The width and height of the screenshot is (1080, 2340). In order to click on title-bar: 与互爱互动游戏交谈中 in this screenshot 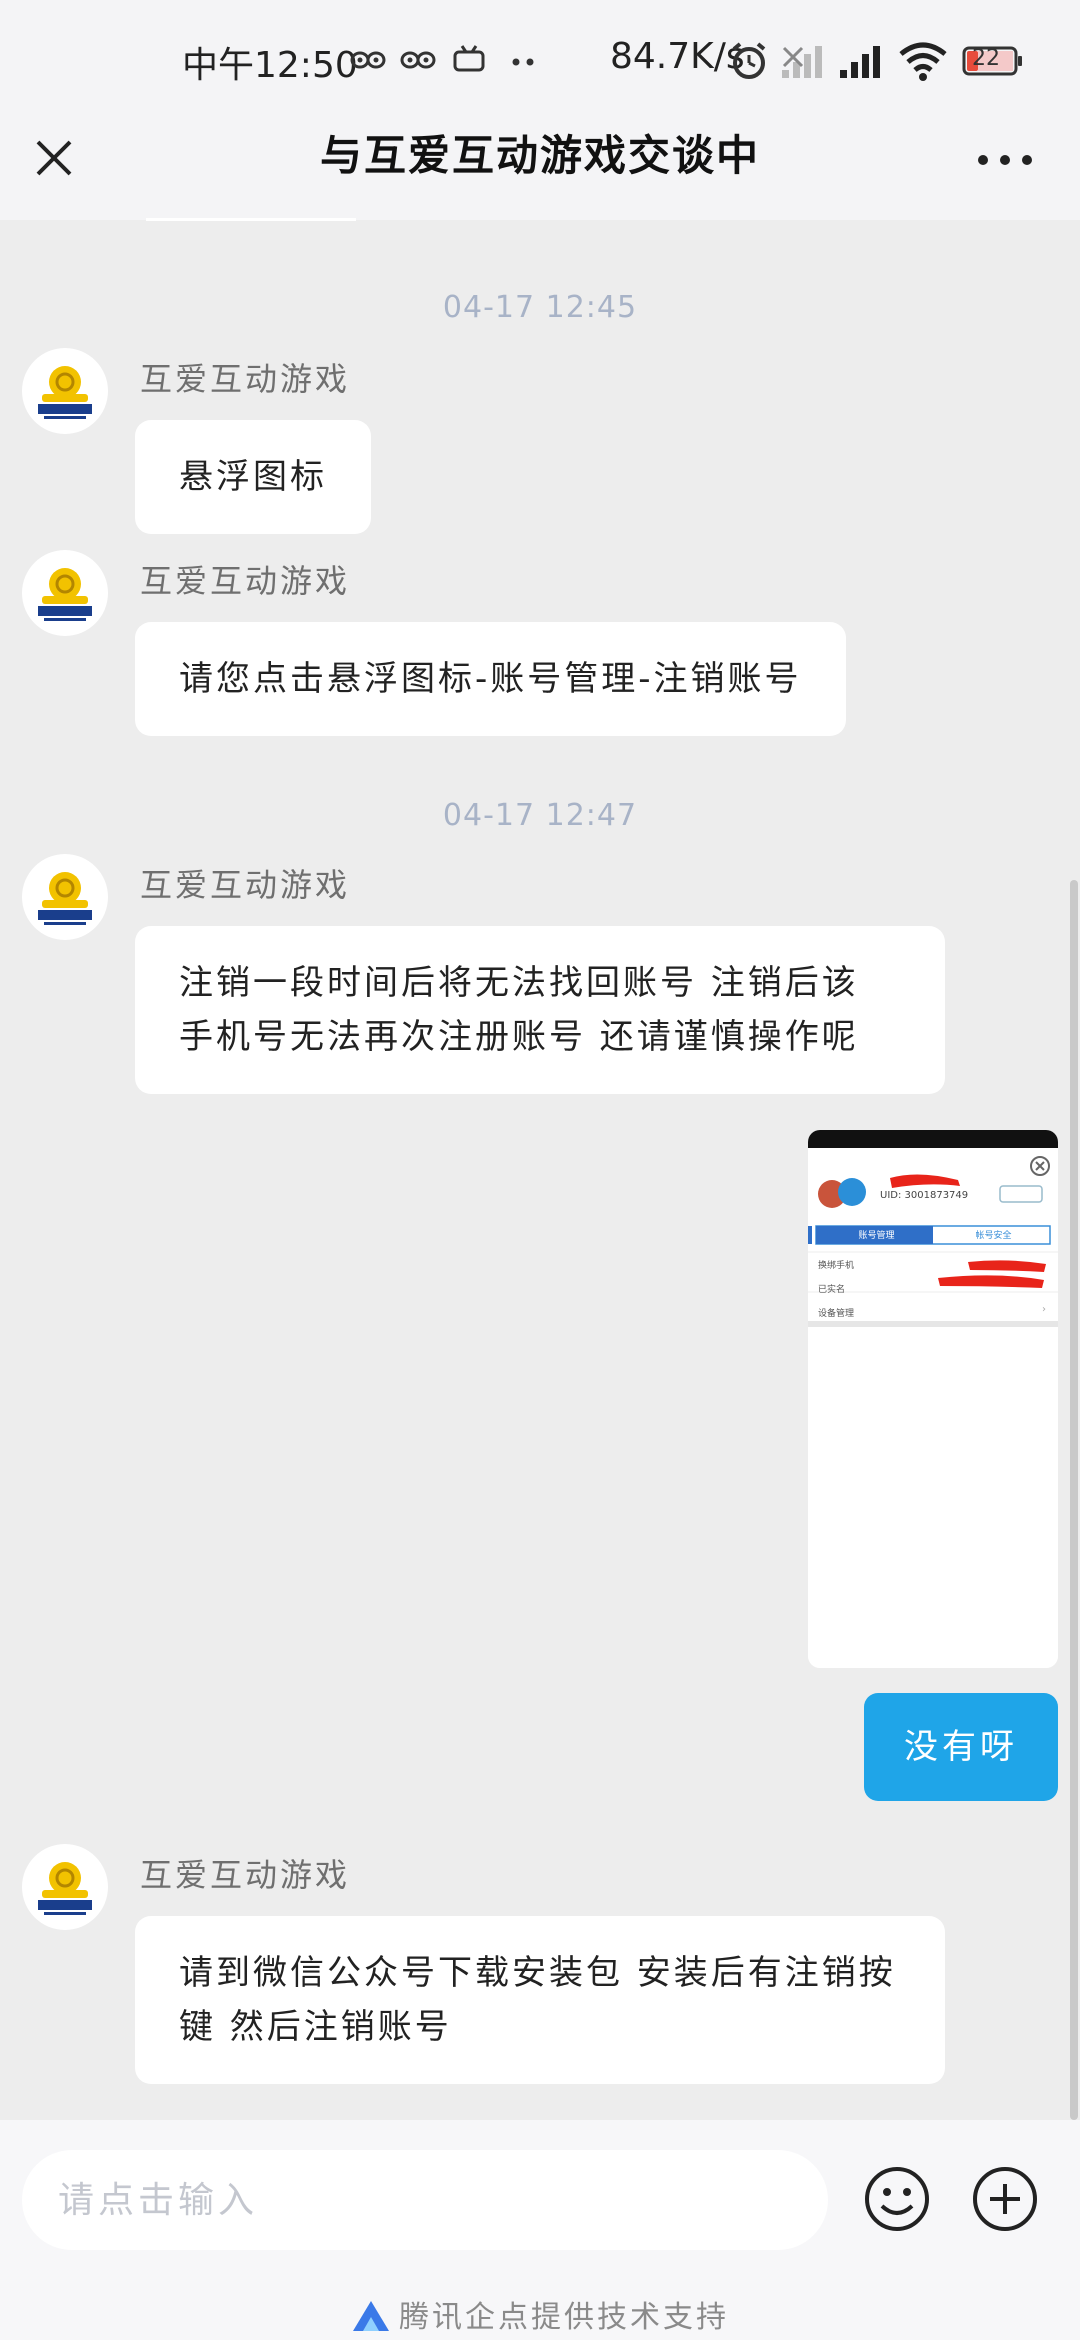, I will do `click(540, 170)`.